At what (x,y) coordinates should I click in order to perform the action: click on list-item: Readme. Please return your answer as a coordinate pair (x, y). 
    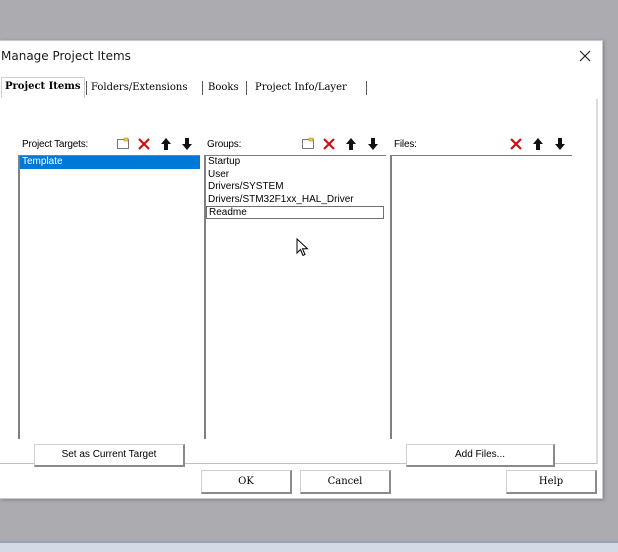
    Looking at the image, I should click on (295, 212).